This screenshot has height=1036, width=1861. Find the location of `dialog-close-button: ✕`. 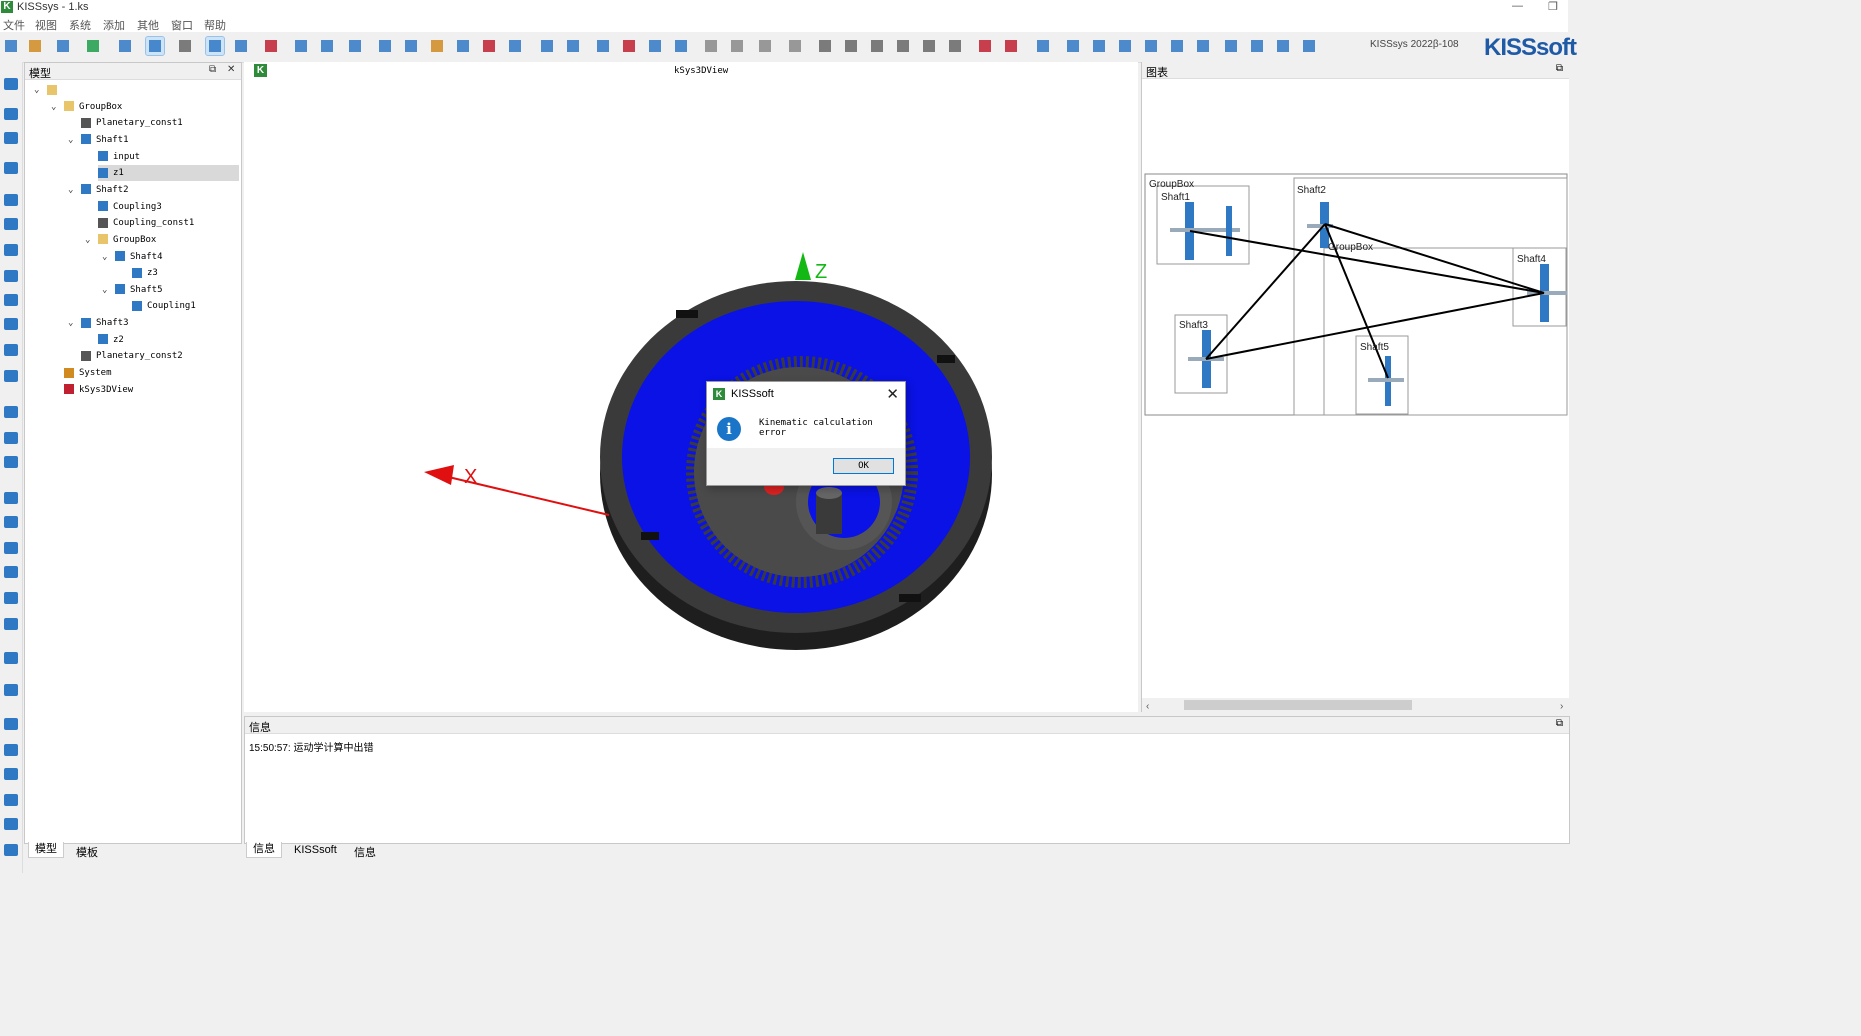

dialog-close-button: ✕ is located at coordinates (892, 394).